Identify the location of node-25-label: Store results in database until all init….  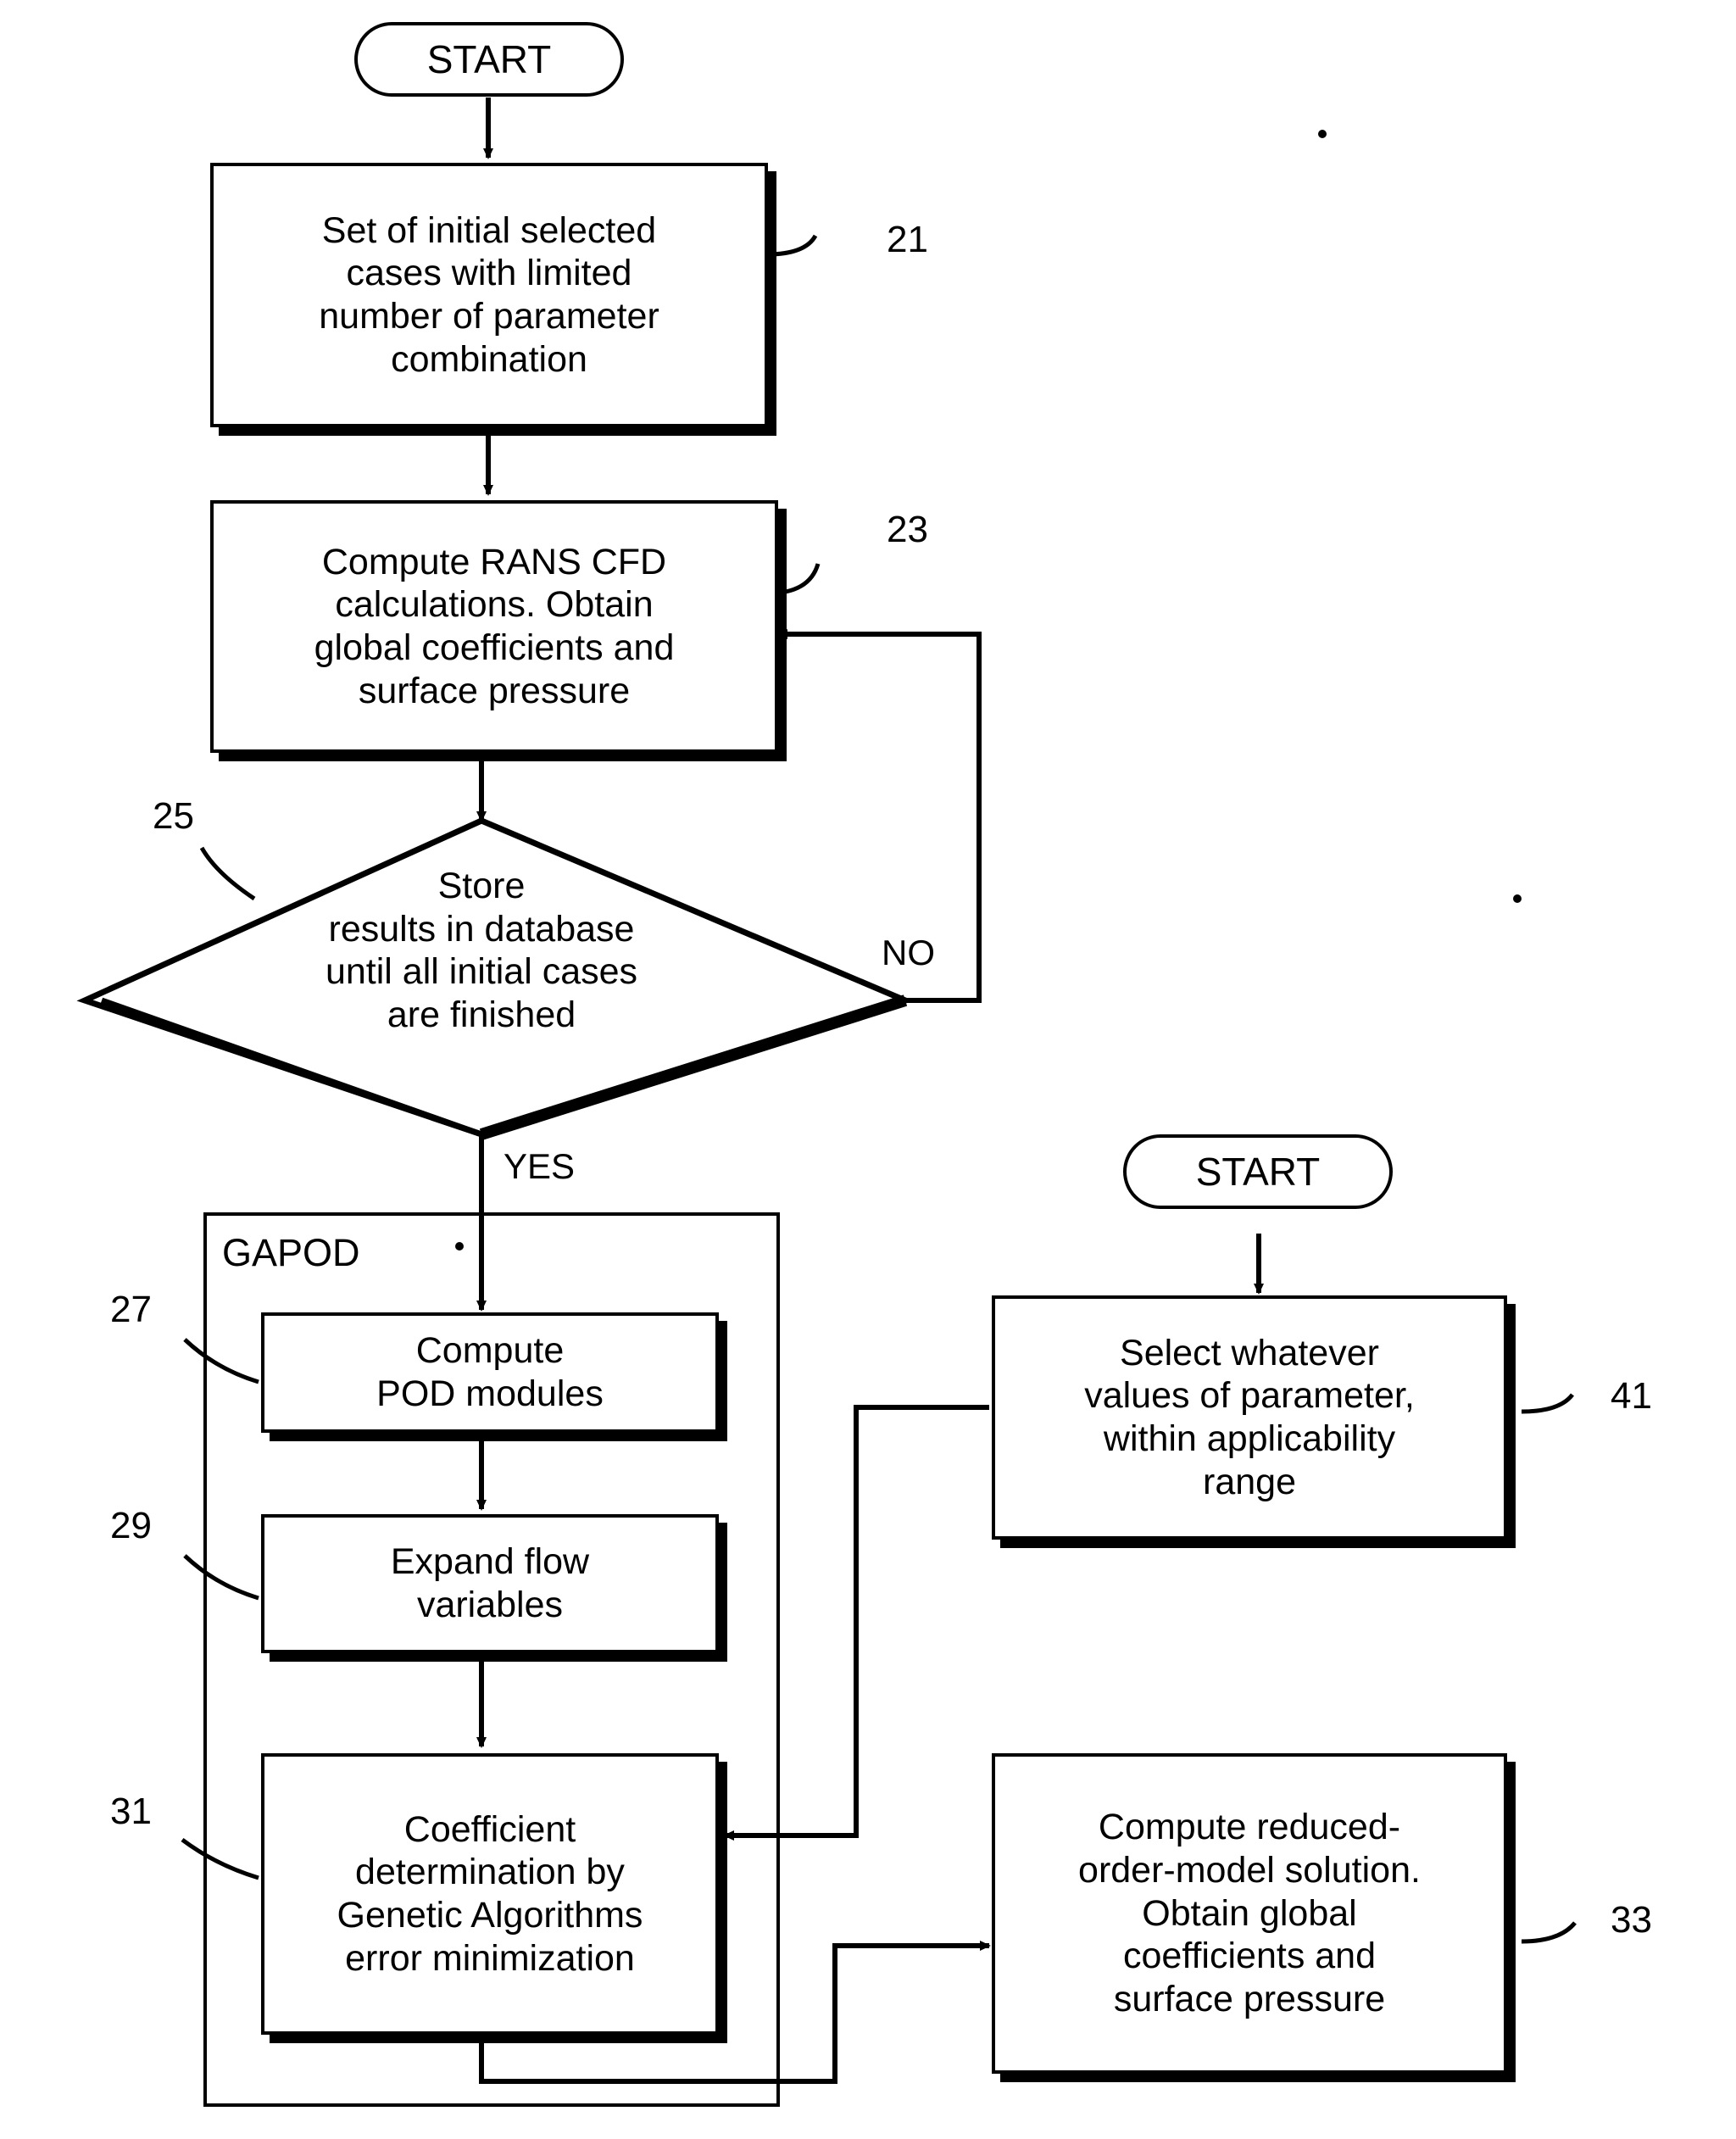
(481, 951).